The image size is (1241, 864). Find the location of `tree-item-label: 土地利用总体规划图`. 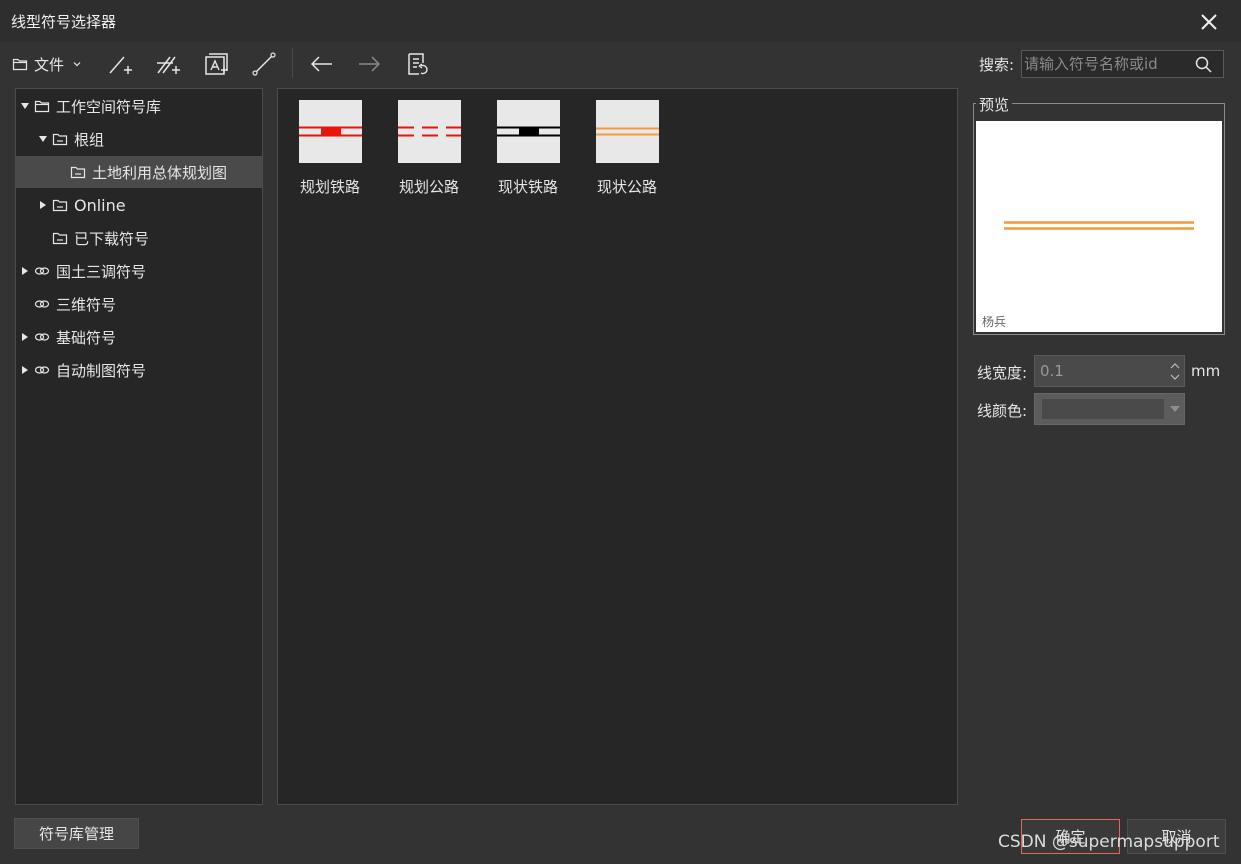

tree-item-label: 土地利用总体规划图 is located at coordinates (160, 172).